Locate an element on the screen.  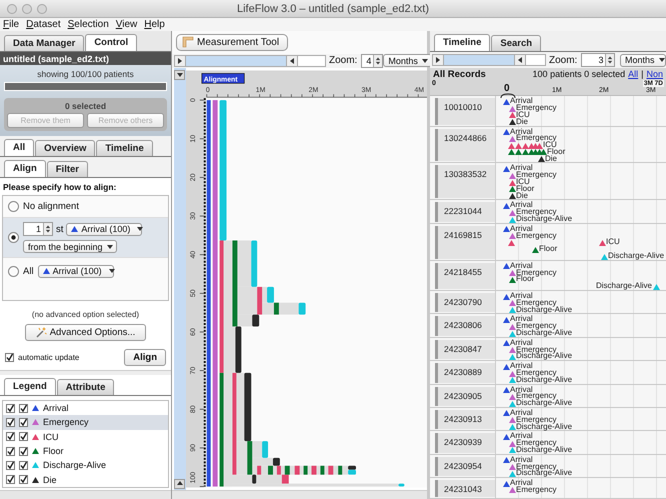
tab: Search is located at coordinates (516, 43).